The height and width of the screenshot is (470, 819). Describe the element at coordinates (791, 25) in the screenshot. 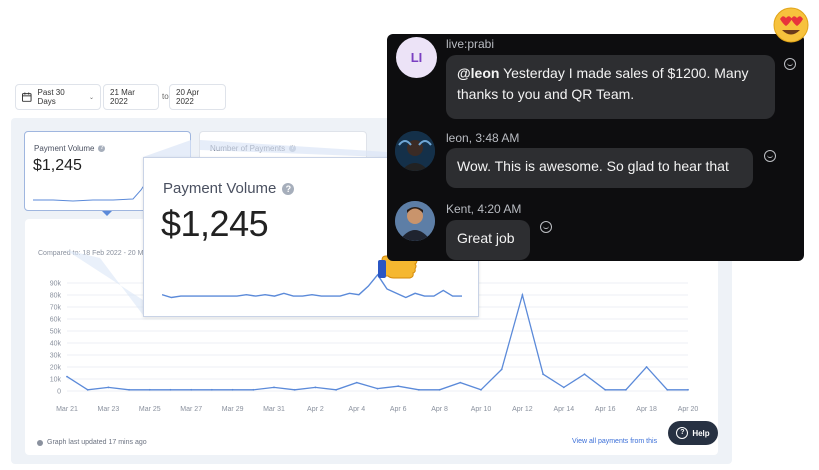

I see `heart-eyes-emoji-icon` at that location.